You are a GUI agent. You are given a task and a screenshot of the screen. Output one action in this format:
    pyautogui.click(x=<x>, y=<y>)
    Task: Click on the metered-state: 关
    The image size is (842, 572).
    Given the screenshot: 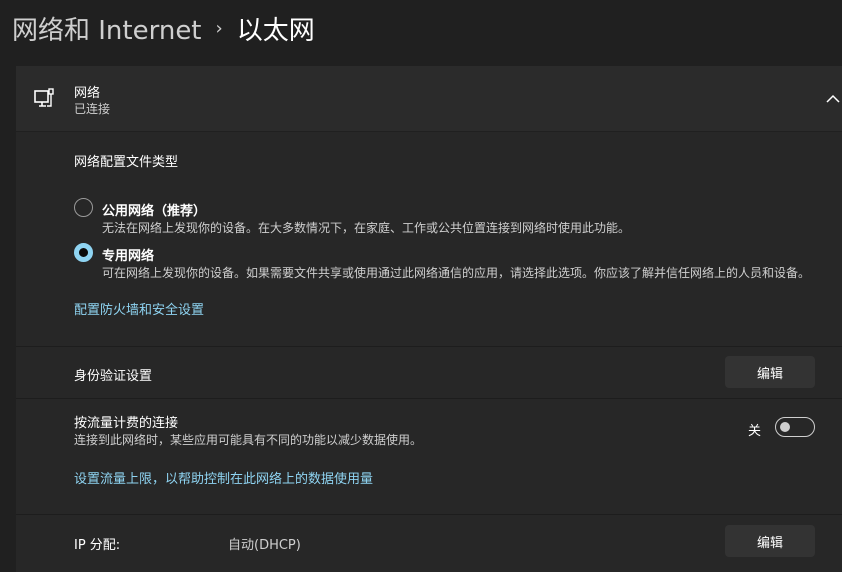 What is the action you would take?
    pyautogui.click(x=755, y=431)
    